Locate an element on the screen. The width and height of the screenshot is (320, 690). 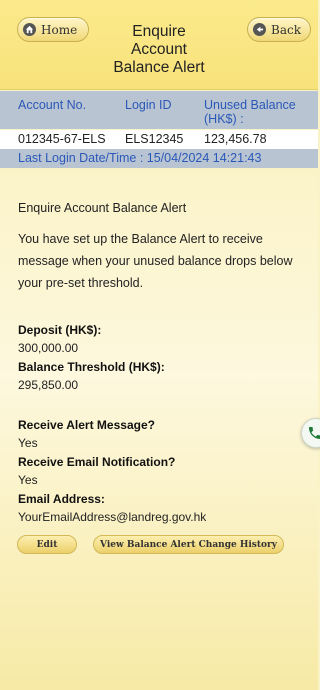
alert-message-value: Yes is located at coordinates (28, 443).